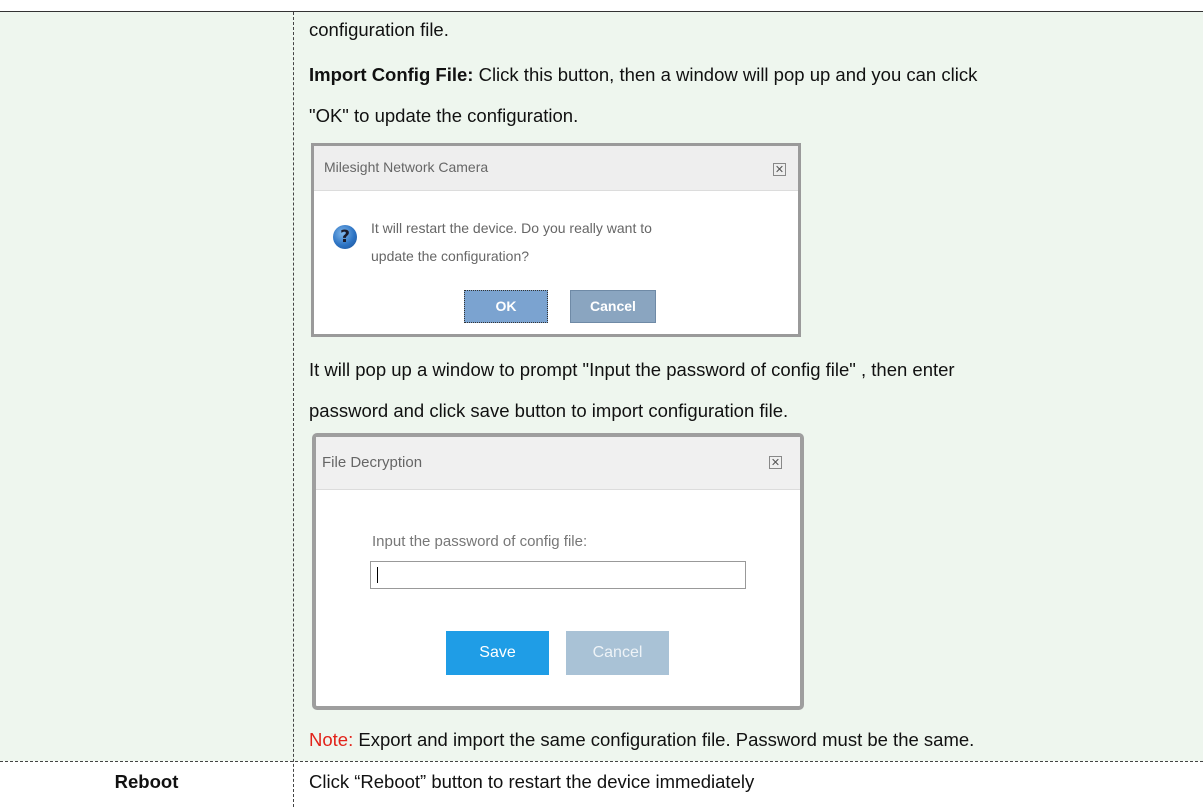 The width and height of the screenshot is (1203, 807). I want to click on column-divider, so click(293, 409).